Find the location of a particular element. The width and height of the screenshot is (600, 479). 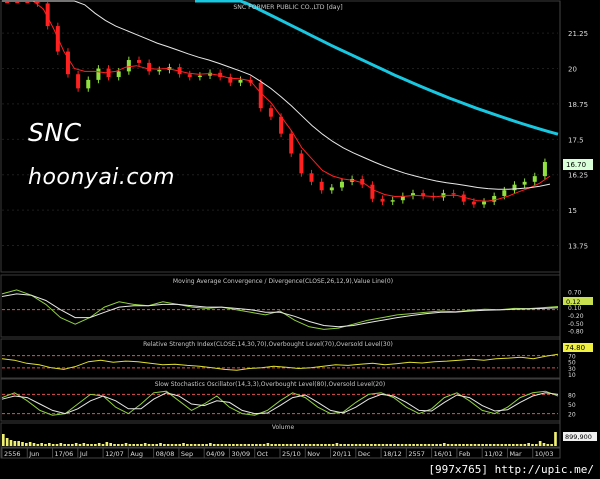

x-axis-label: Oct is located at coordinates (263, 454).